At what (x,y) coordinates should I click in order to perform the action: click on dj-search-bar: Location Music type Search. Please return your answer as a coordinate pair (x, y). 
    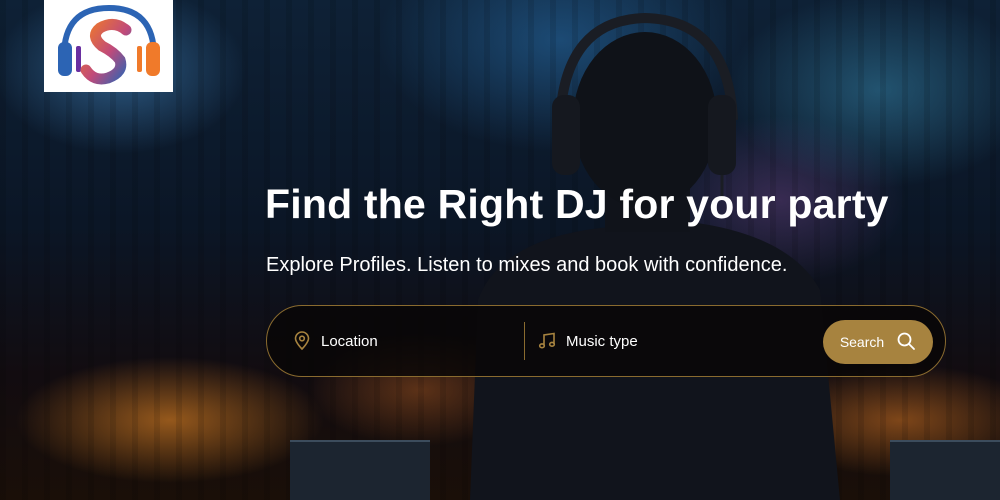
    Looking at the image, I should click on (606, 341).